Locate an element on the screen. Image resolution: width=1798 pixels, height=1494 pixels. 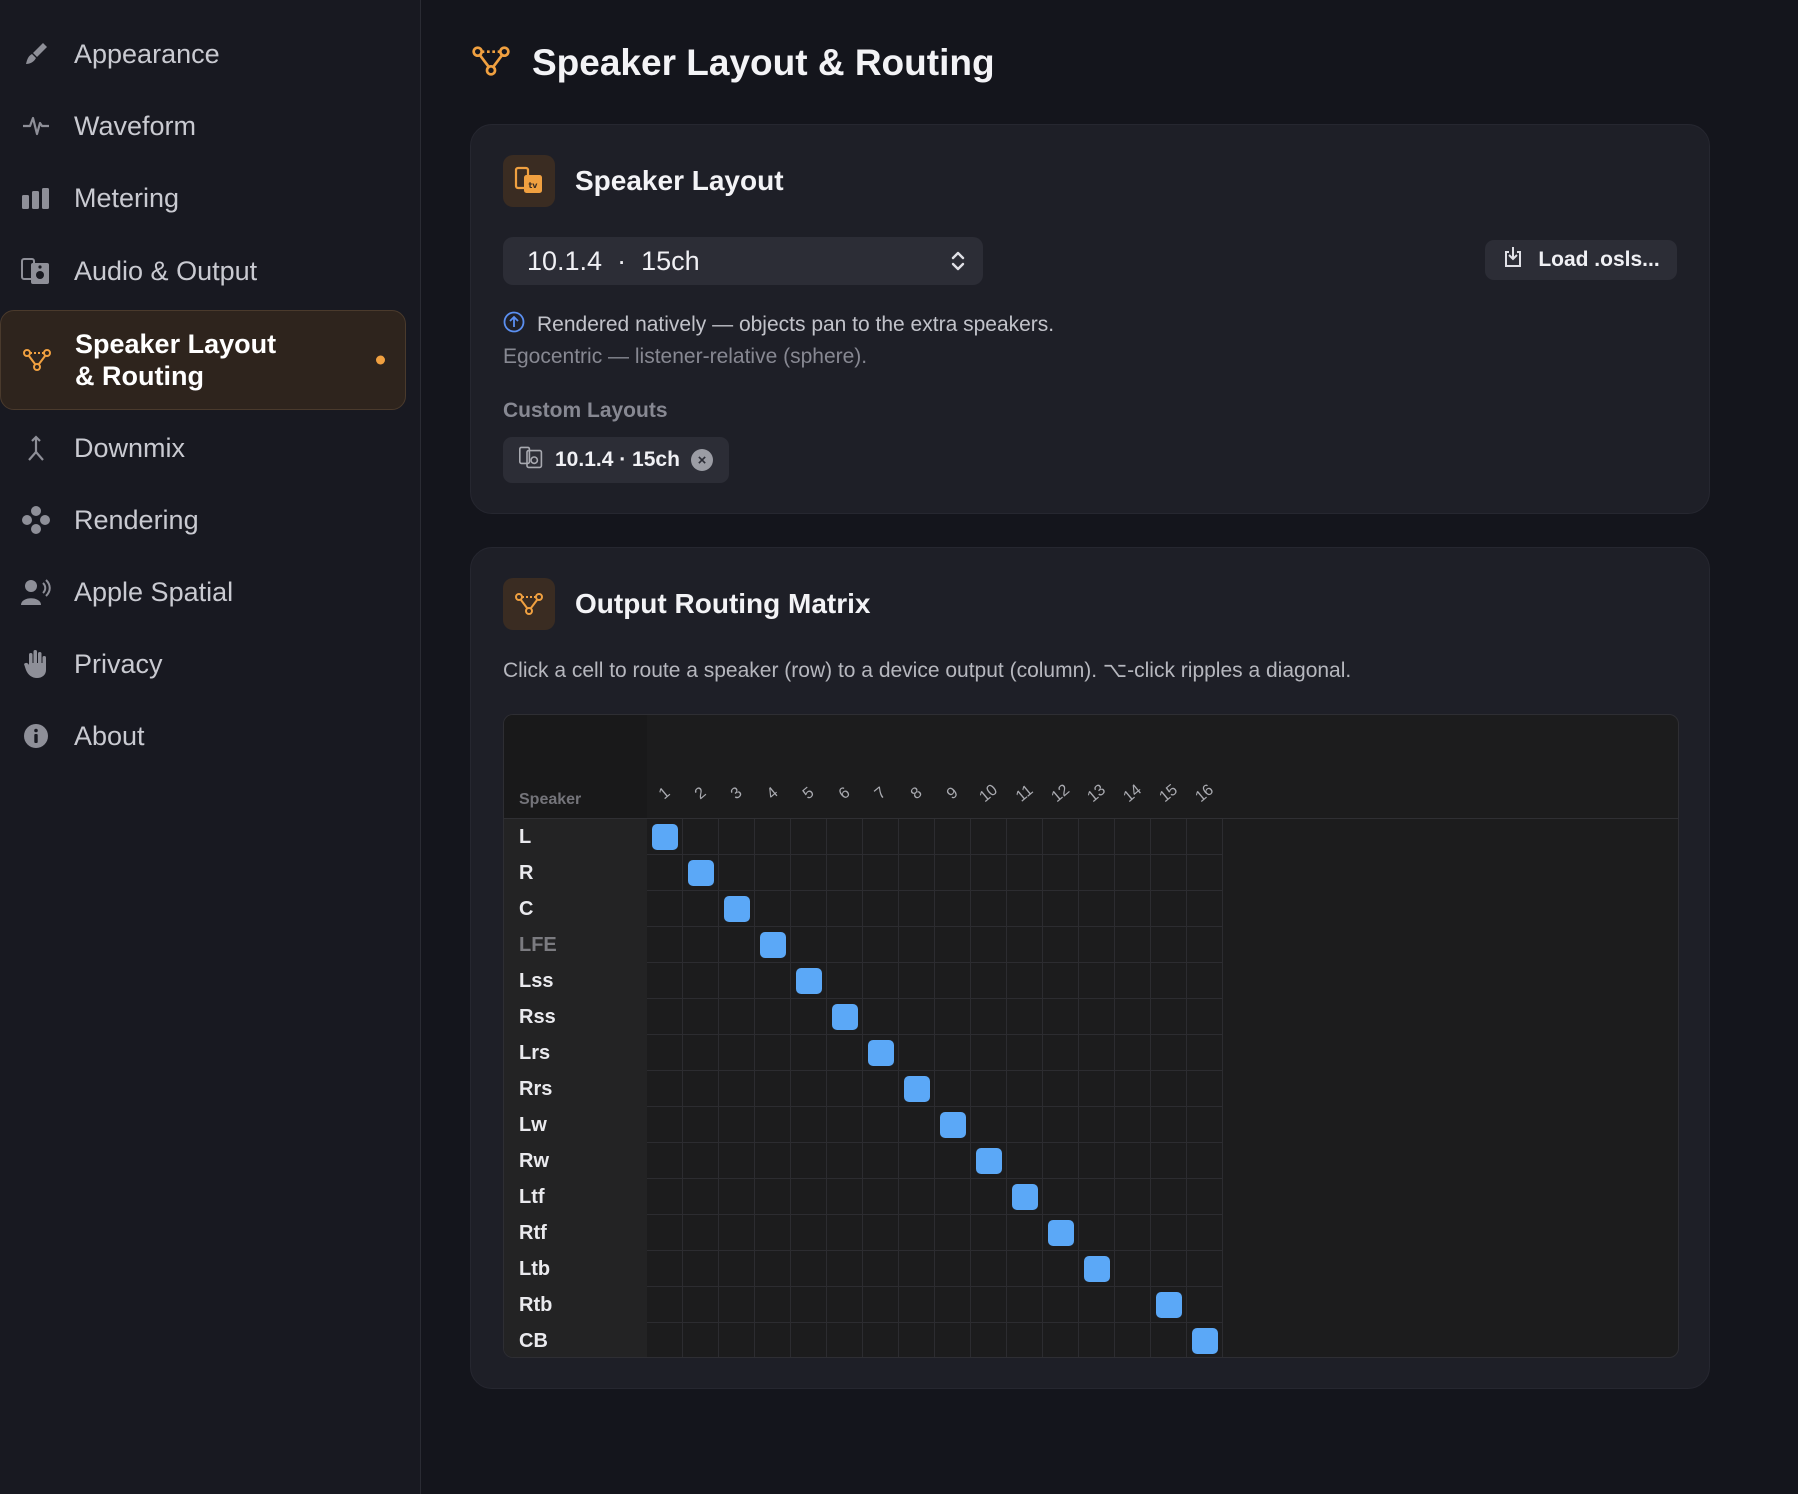
sidebar-item-about: About is located at coordinates (203, 736).